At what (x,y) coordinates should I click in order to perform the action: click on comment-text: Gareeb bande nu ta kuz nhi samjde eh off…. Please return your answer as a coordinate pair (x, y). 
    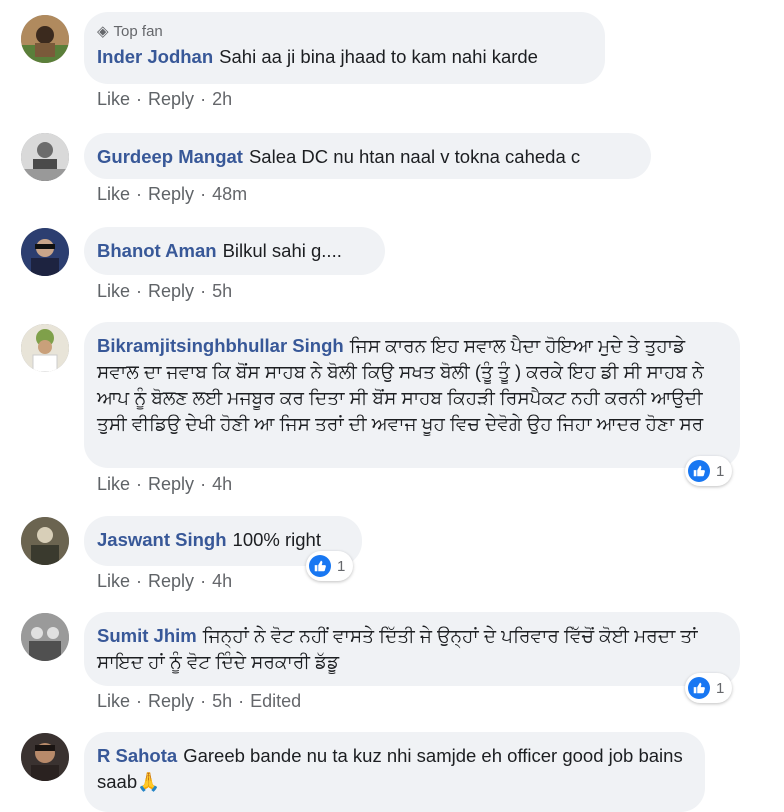
    Looking at the image, I should click on (390, 768).